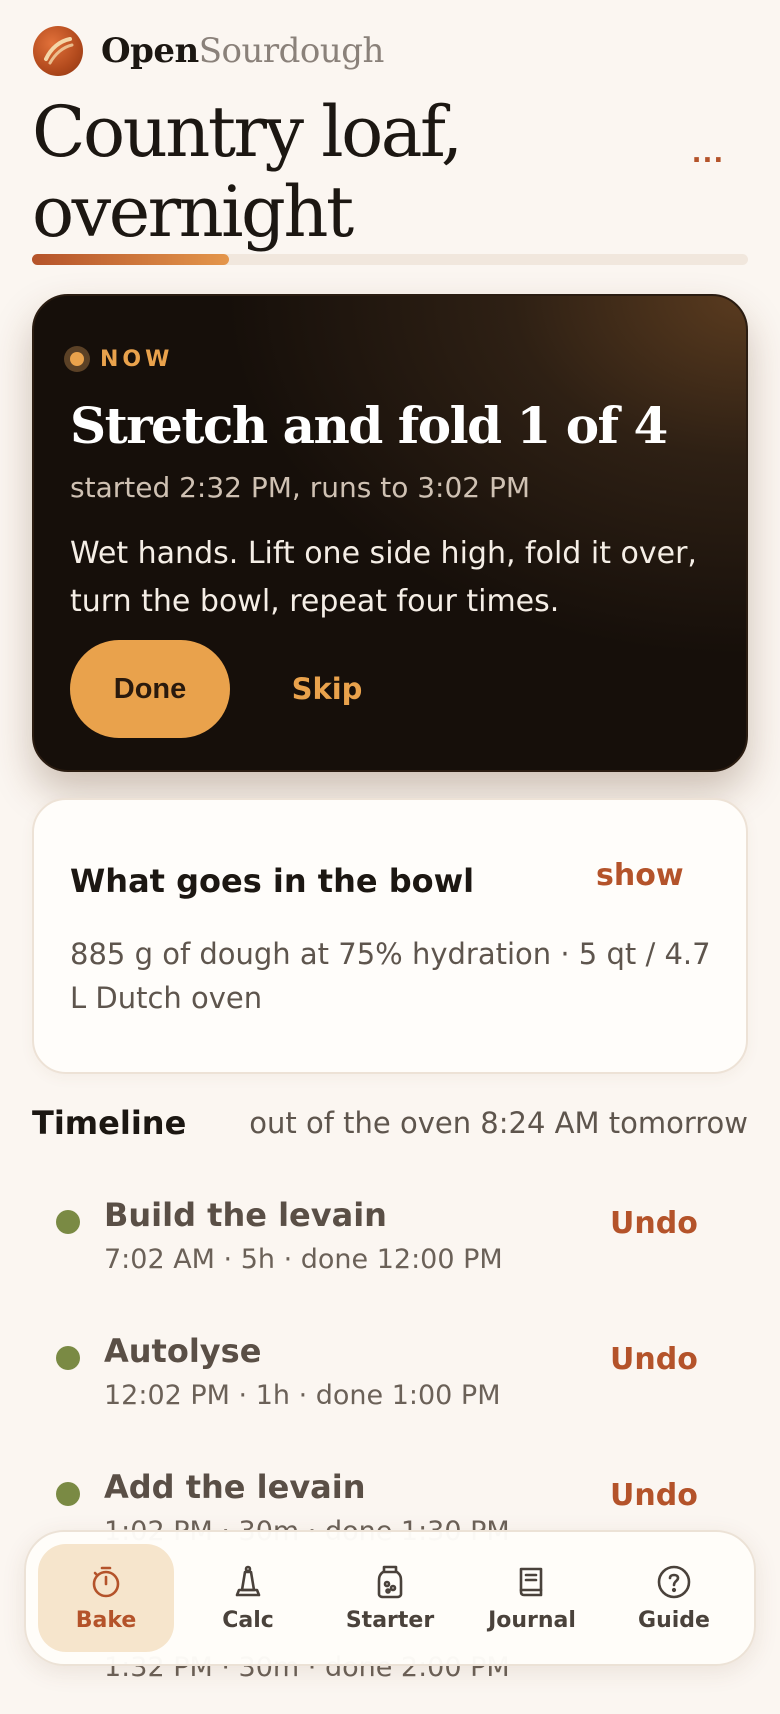  I want to click on done-button: Done, so click(150, 689).